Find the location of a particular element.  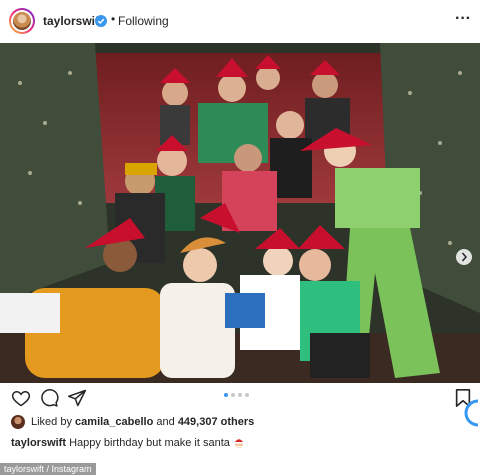

next-photo-button is located at coordinates (464, 257).